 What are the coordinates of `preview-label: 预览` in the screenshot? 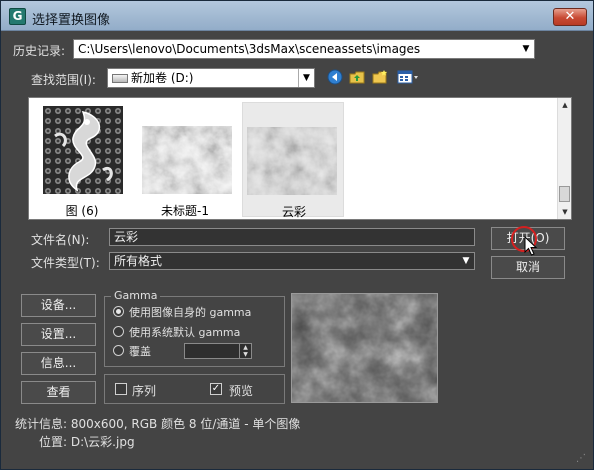 It's located at (241, 391).